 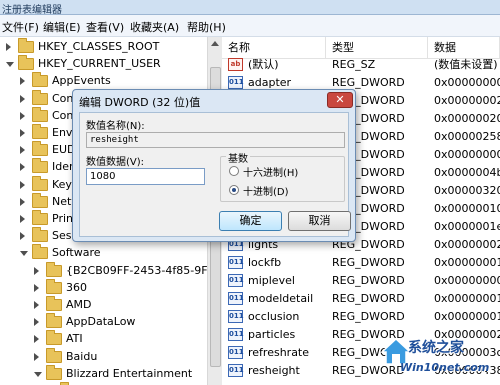 I want to click on hex-radio-label: 十六进制(H), so click(x=270, y=171).